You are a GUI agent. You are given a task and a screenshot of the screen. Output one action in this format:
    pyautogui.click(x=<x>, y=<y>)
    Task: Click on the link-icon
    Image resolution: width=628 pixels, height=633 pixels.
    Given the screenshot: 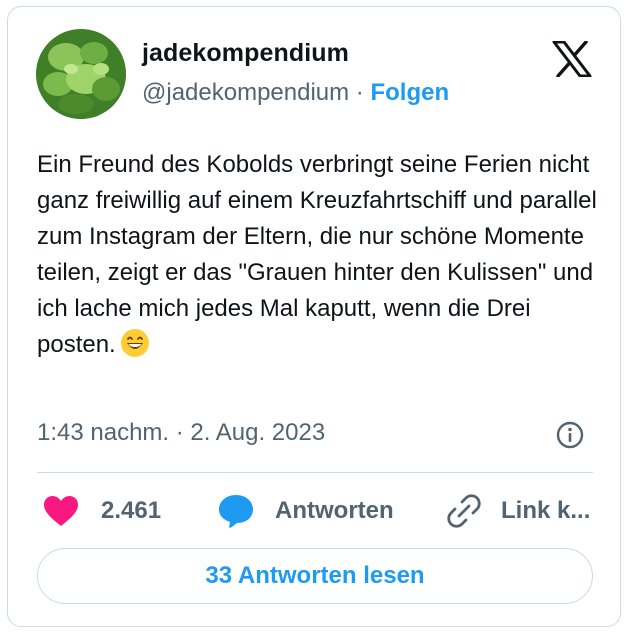 What is the action you would take?
    pyautogui.click(x=464, y=511)
    